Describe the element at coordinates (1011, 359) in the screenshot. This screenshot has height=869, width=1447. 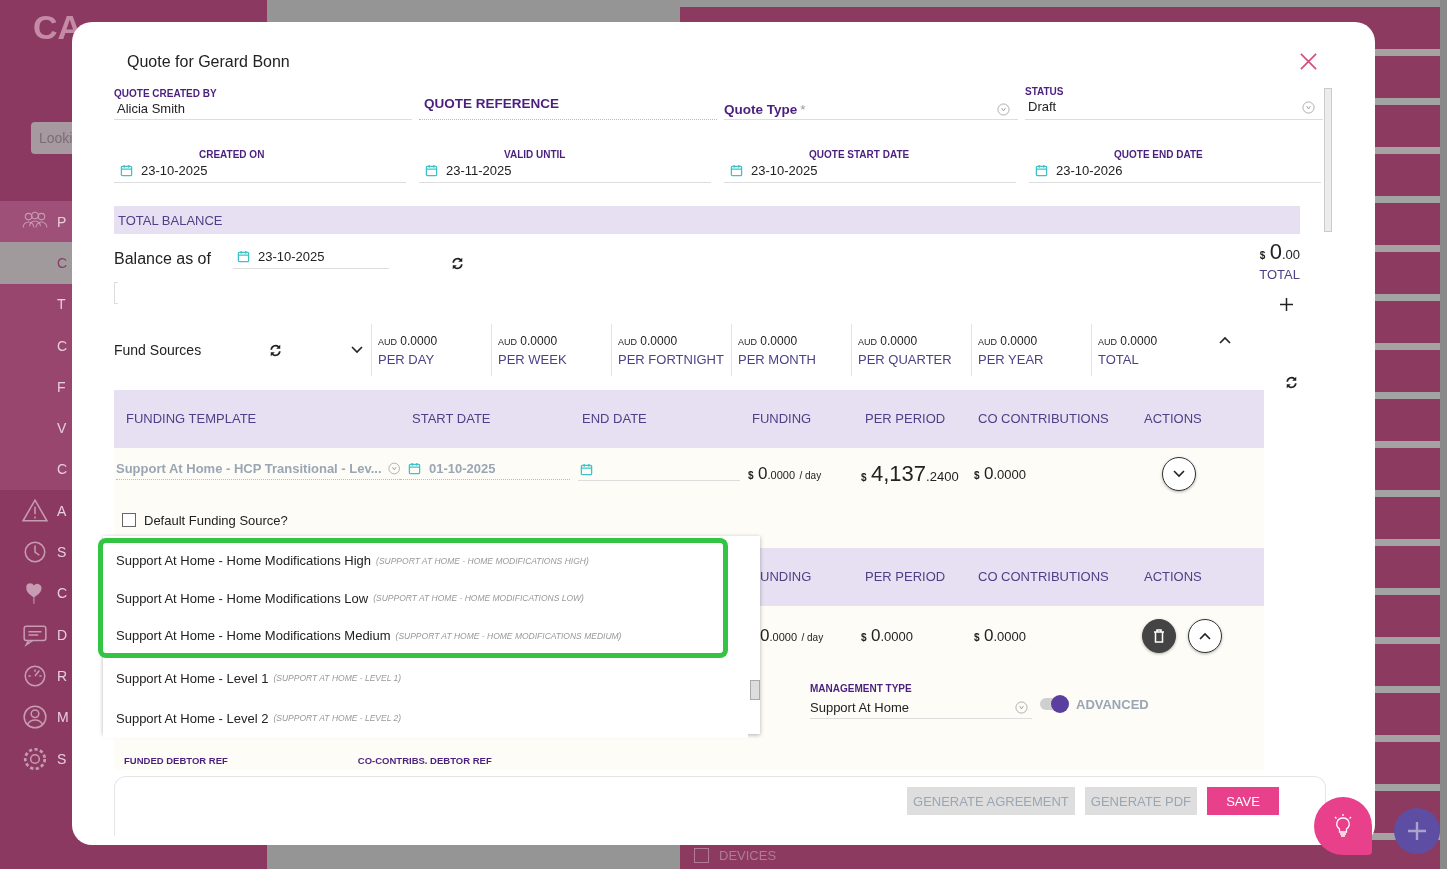
I see `stat-label: PER YEAR` at that location.